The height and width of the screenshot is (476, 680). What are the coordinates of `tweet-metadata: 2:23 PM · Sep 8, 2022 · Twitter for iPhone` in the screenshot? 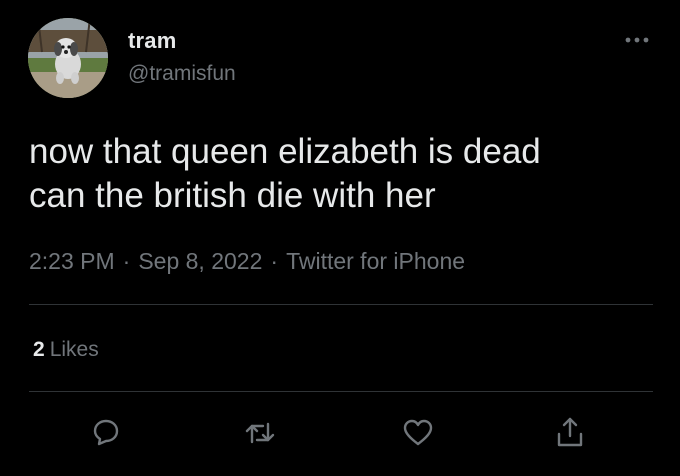 It's located at (247, 261).